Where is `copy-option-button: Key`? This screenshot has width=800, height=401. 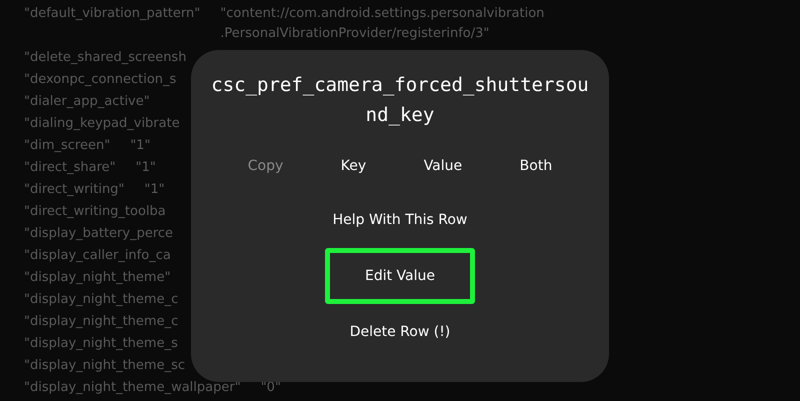
copy-option-button: Key is located at coordinates (353, 166).